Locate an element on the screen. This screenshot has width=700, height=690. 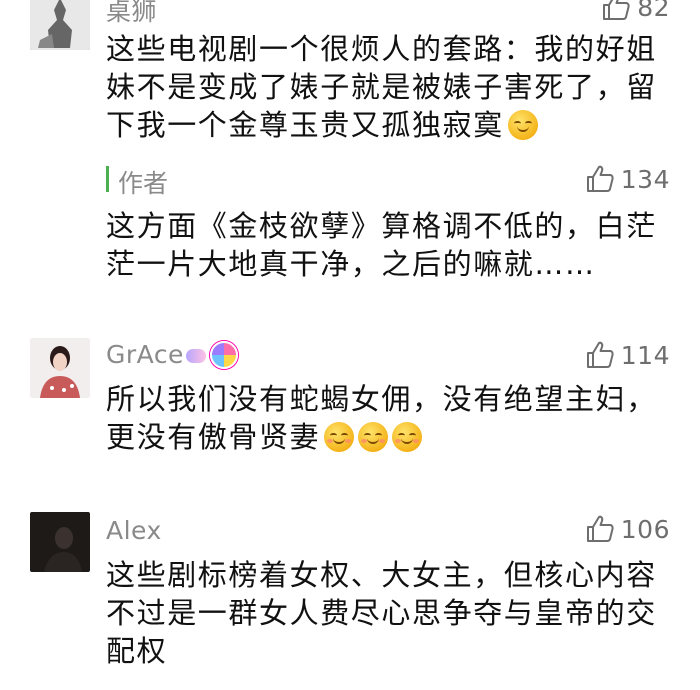
statue-avatar-image is located at coordinates (60, 25).